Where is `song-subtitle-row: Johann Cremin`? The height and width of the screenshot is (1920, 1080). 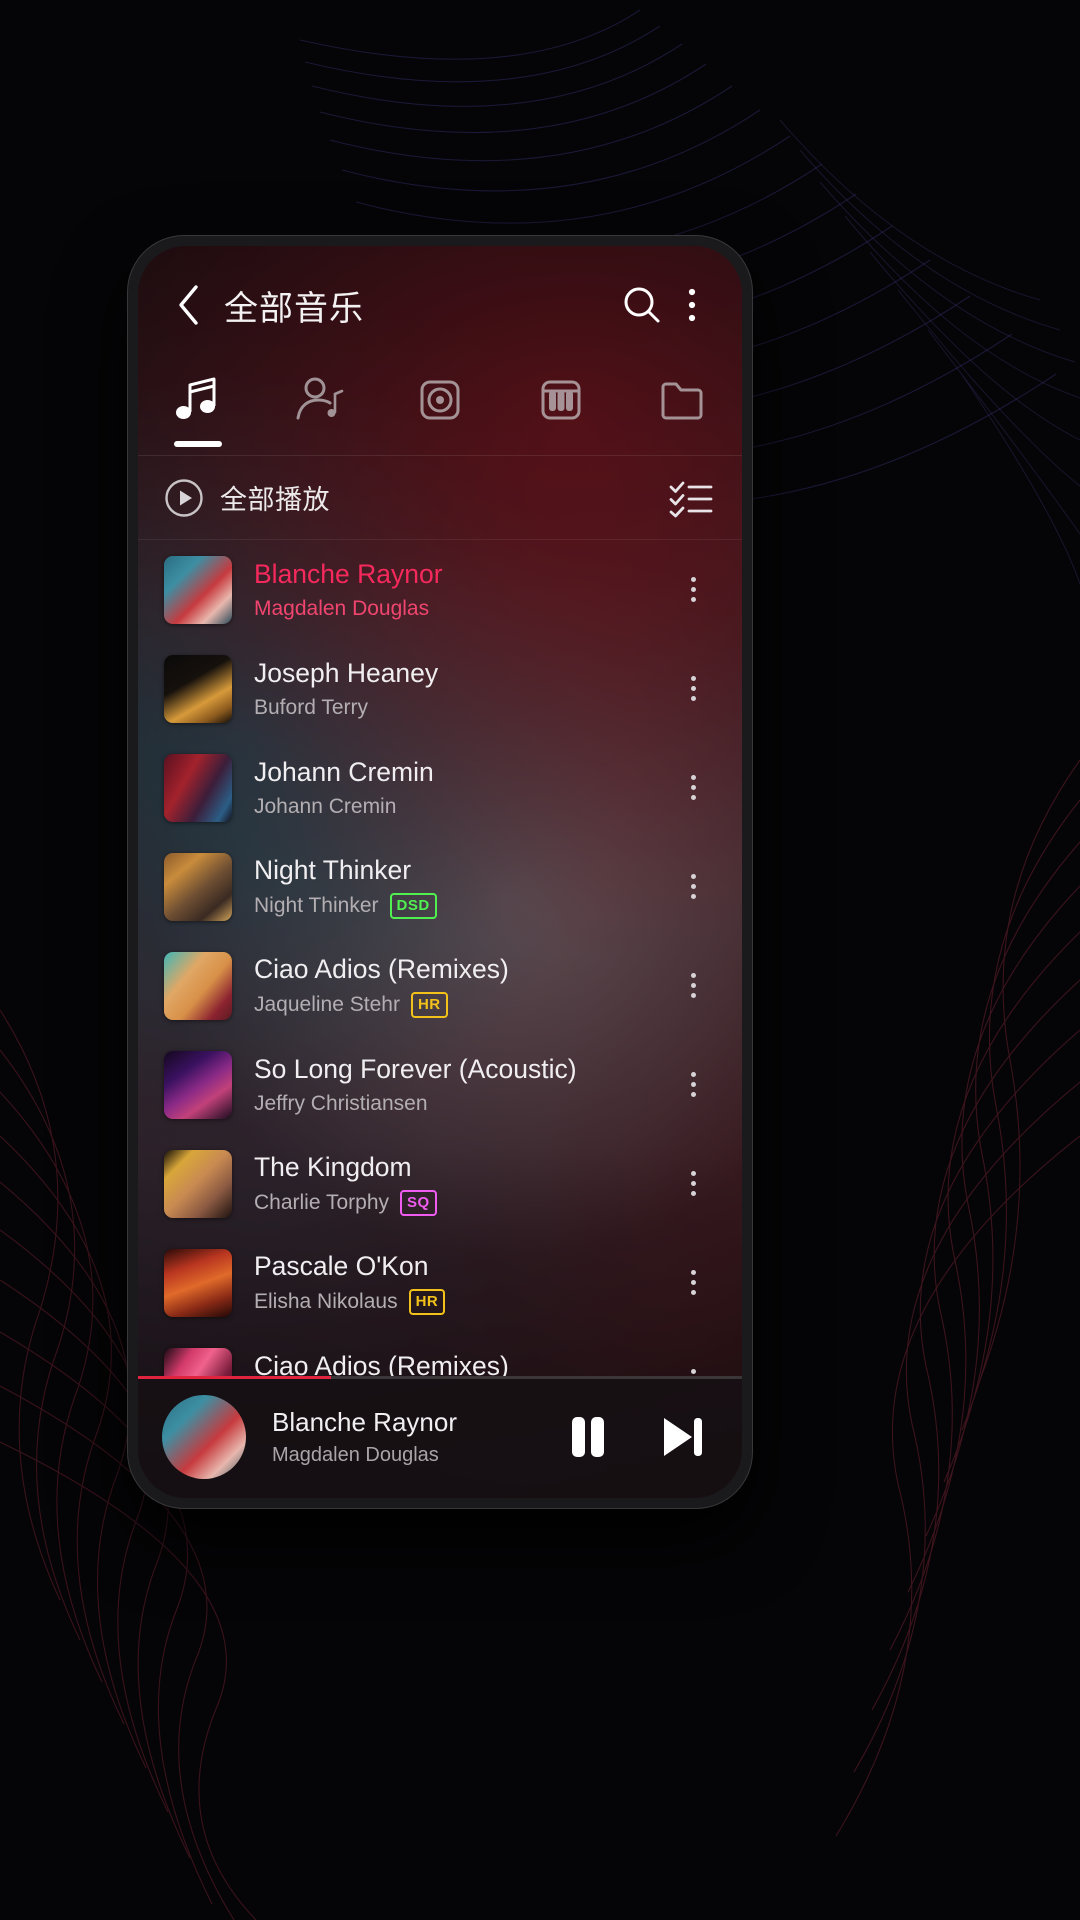
song-subtitle-row: Johann Cremin is located at coordinates (460, 807).